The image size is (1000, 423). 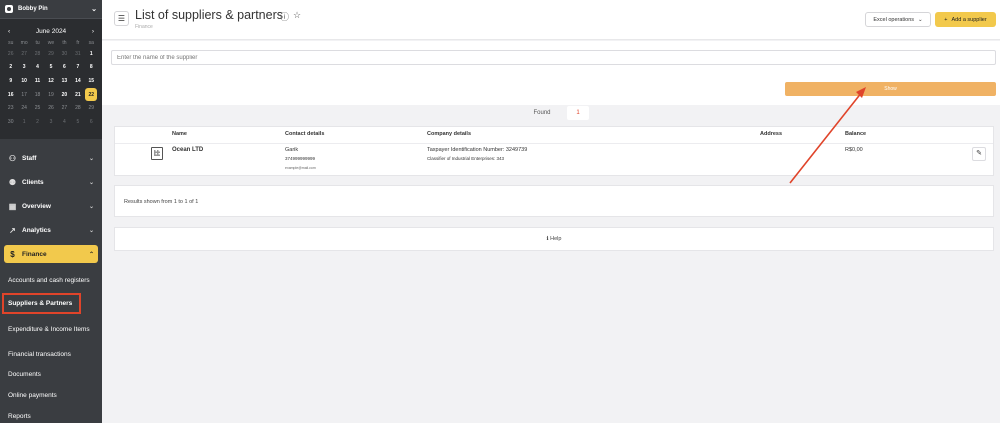 I want to click on sidebar-item-analytics: ↗ Analytics ⌄, so click(x=51, y=230).